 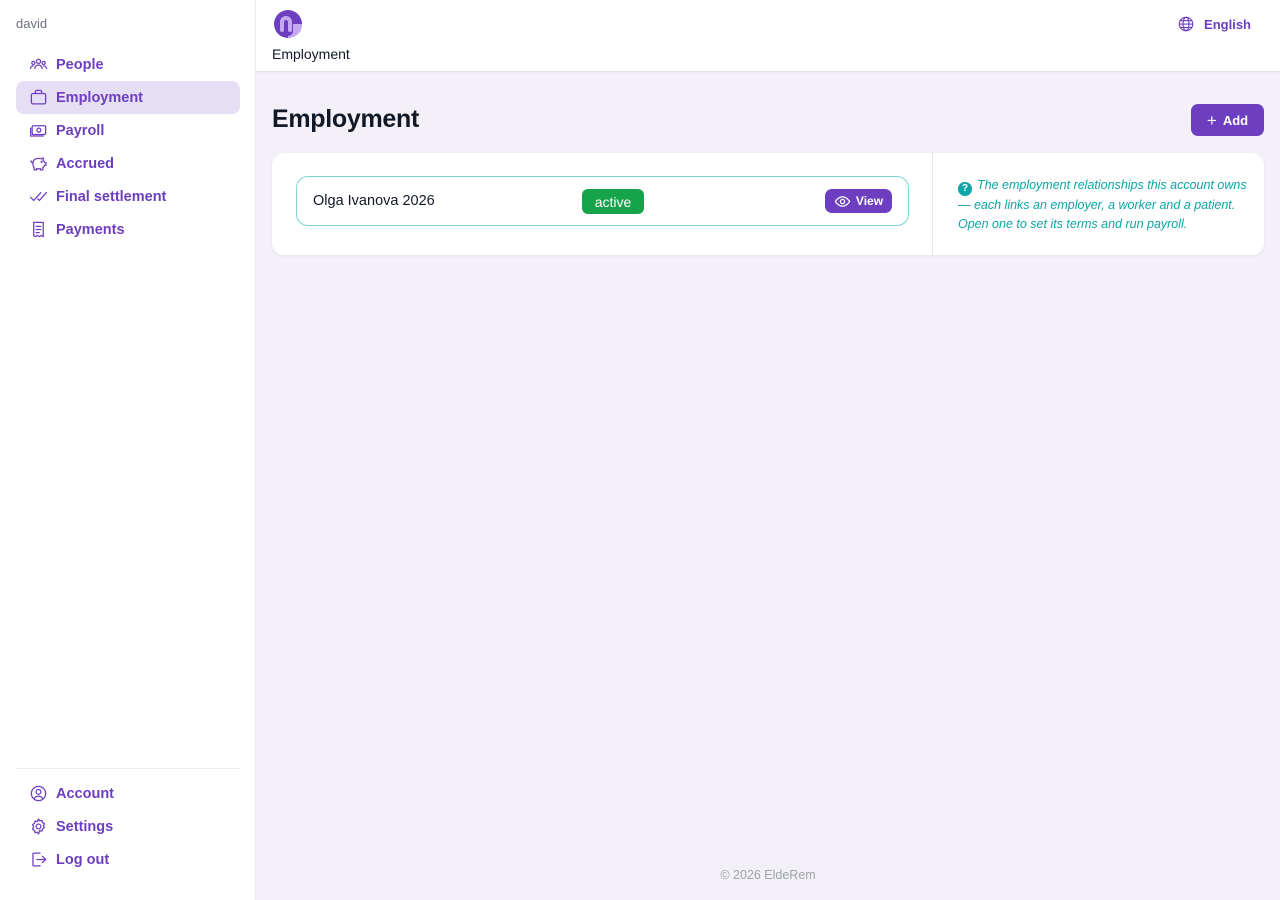 I want to click on receipt-icon, so click(x=38, y=230).